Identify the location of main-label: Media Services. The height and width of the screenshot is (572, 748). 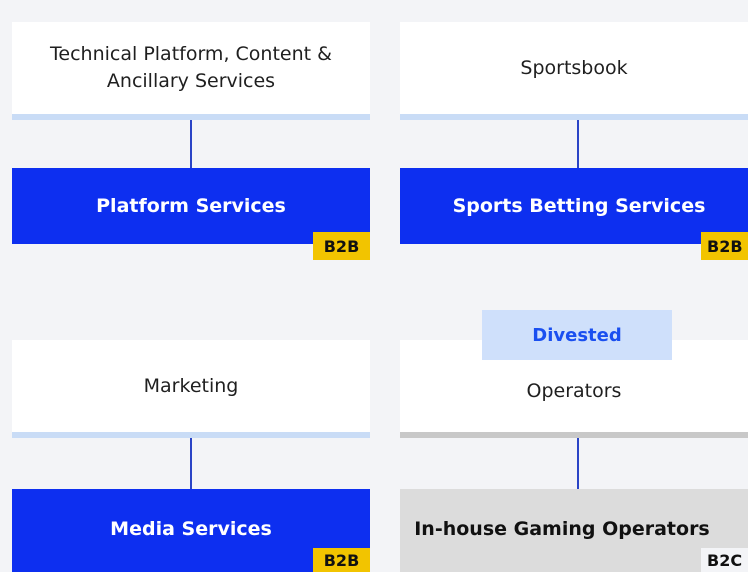
(191, 528).